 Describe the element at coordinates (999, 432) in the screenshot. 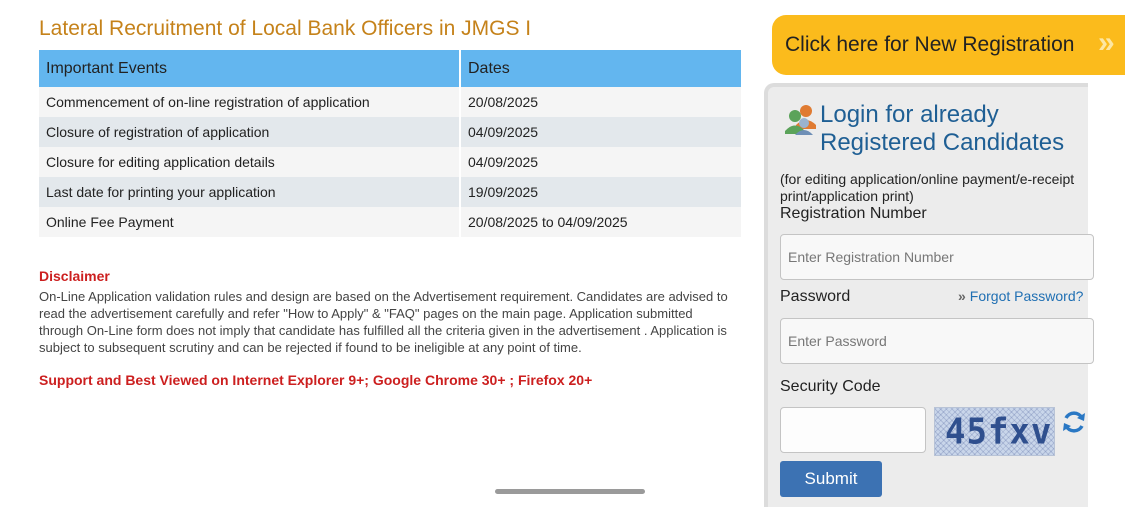

I see `captcha-text: 45fxv` at that location.